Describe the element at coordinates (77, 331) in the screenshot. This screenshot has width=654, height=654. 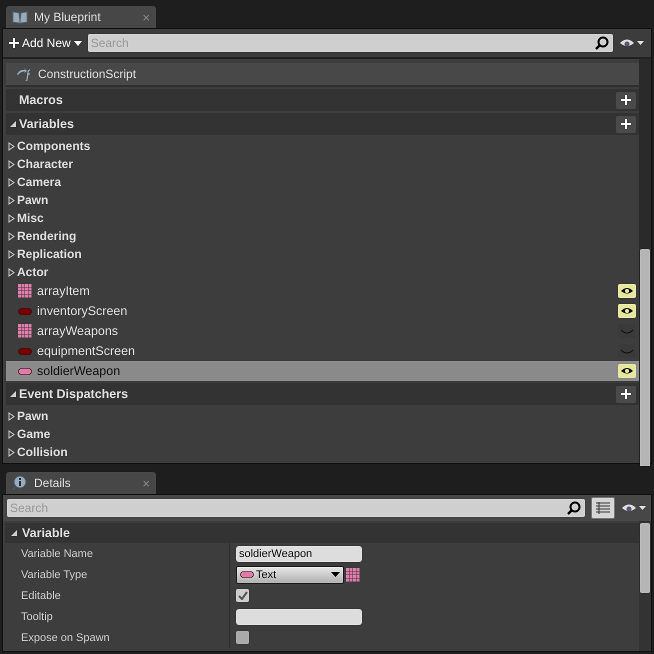
I see `variable-name: arrayWeapons` at that location.